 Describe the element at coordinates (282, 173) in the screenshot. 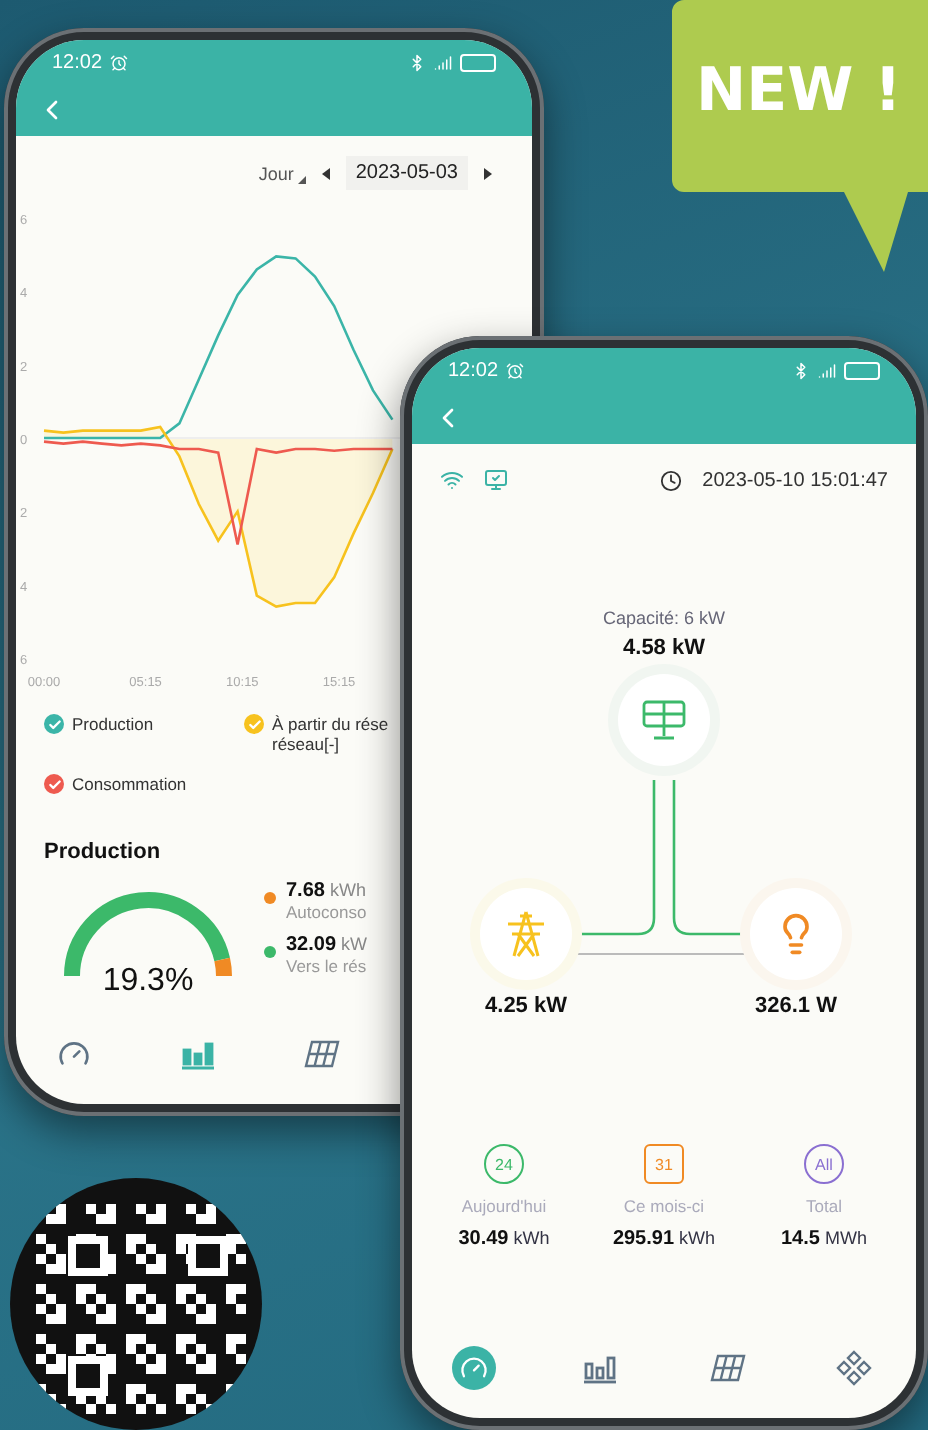

I see `period-dropdown: Jour` at that location.